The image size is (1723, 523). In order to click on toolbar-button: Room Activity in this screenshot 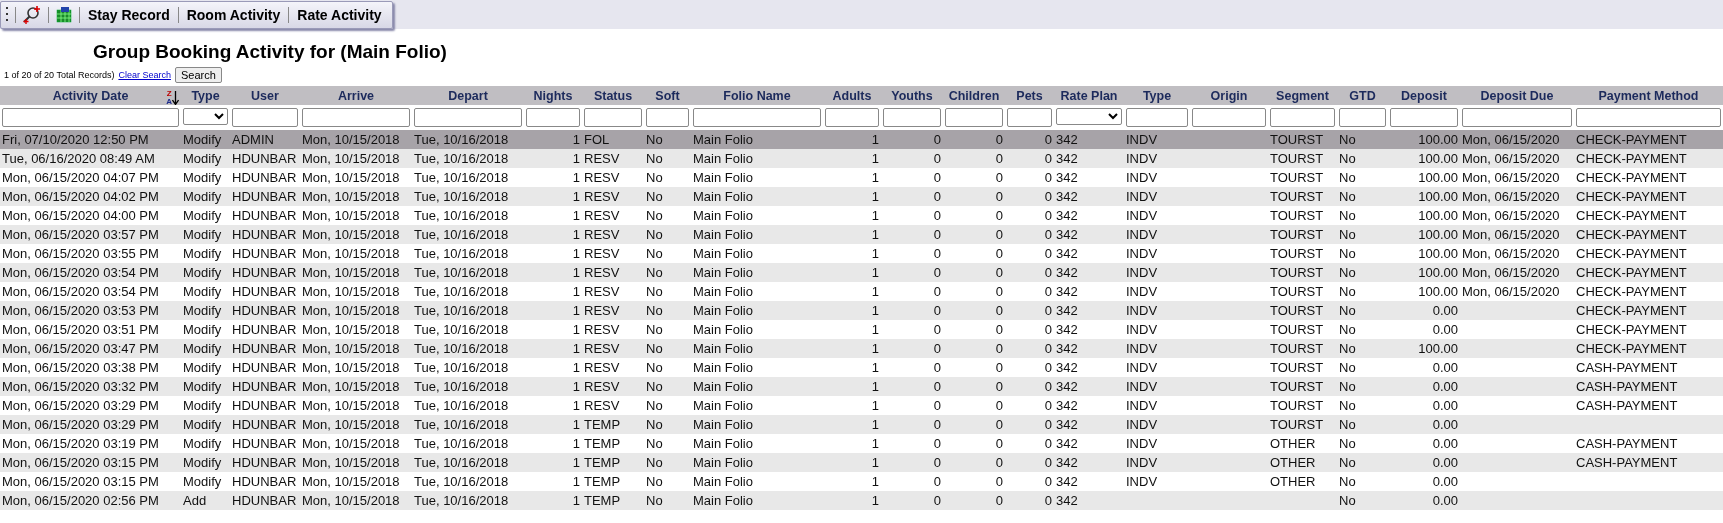, I will do `click(233, 15)`.